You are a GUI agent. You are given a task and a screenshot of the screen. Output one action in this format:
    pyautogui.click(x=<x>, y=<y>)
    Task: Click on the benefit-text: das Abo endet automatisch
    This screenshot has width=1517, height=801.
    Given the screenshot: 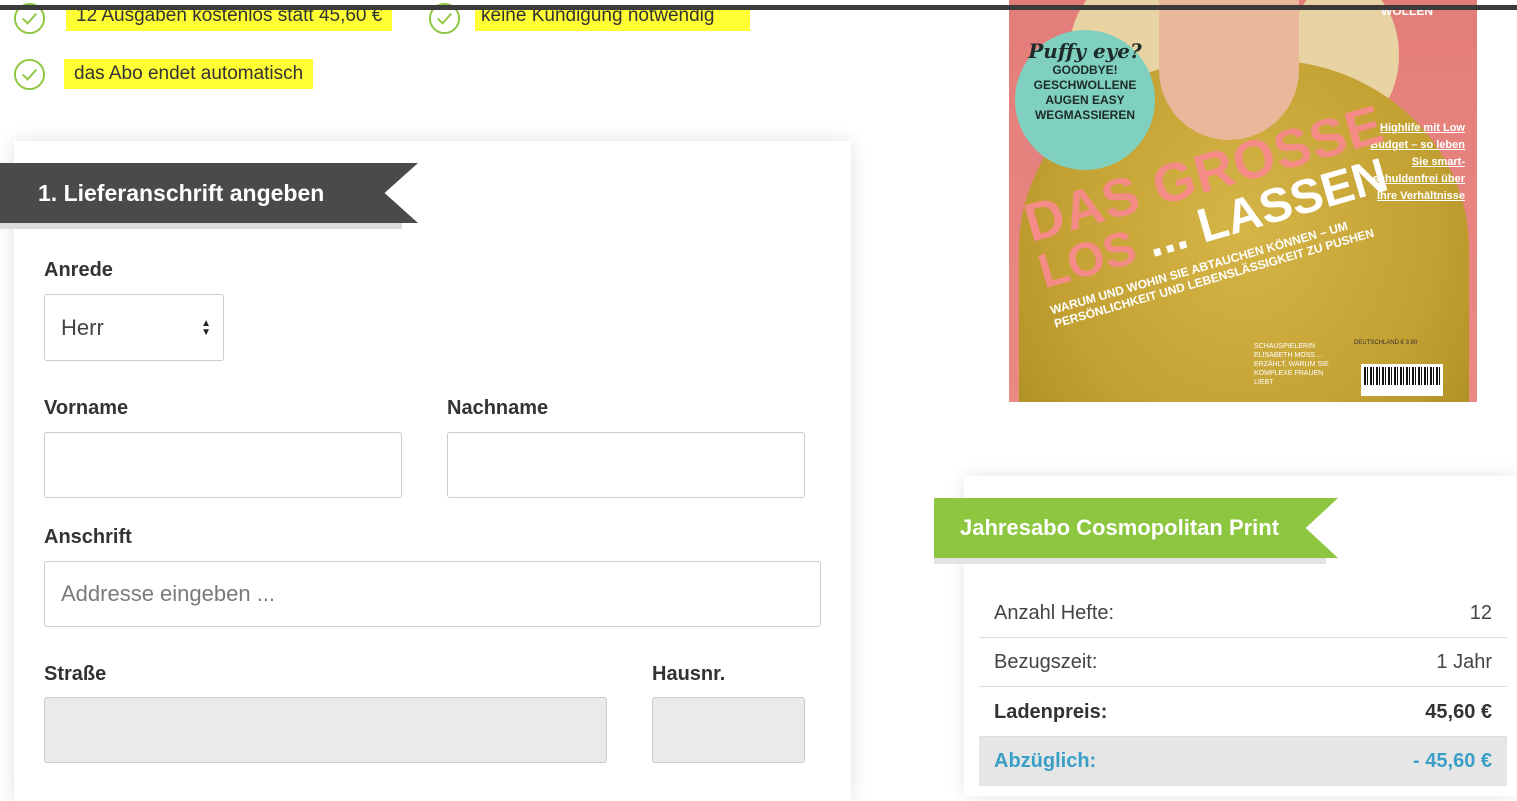 What is the action you would take?
    pyautogui.click(x=189, y=74)
    